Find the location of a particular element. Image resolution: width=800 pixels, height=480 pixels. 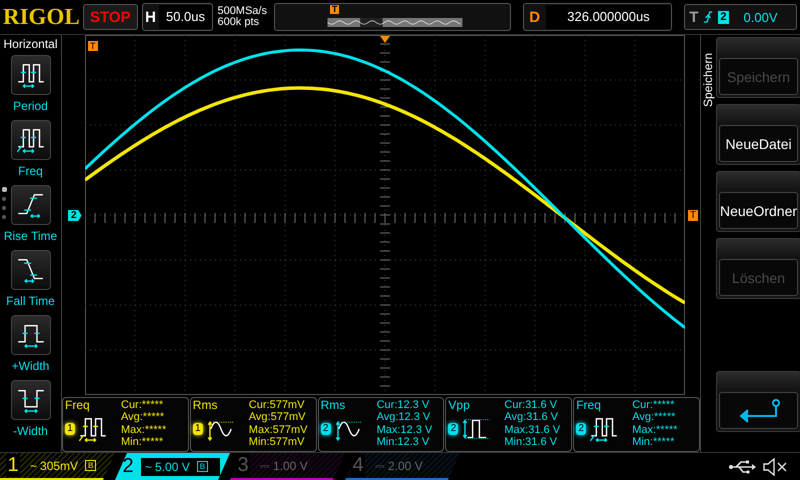

measure-label: Rise Time is located at coordinates (31, 236).